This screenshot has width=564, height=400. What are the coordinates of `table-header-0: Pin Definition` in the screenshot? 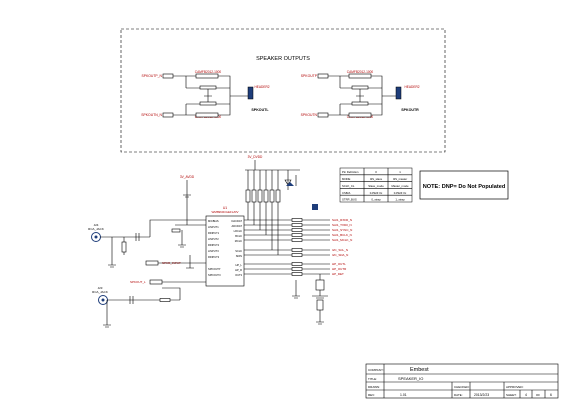 It's located at (350, 172).